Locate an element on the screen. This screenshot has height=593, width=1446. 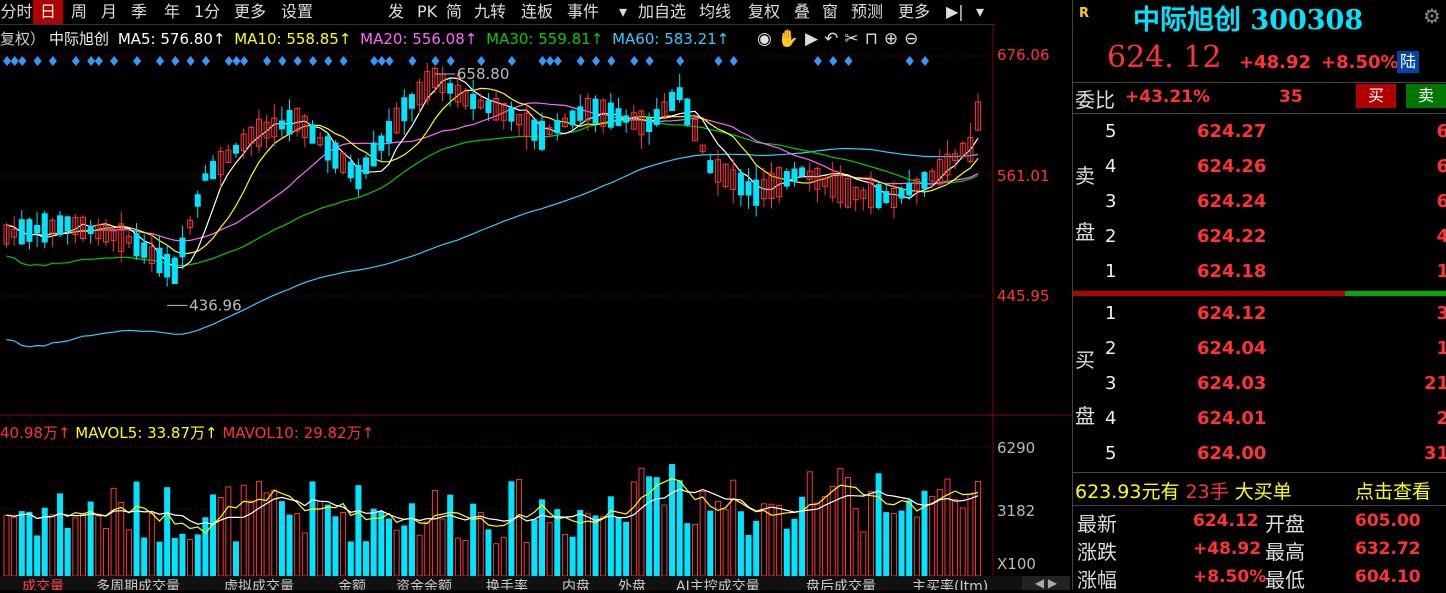
tab-scroll-arrows: ◀ ▶ is located at coordinates (1046, 583).